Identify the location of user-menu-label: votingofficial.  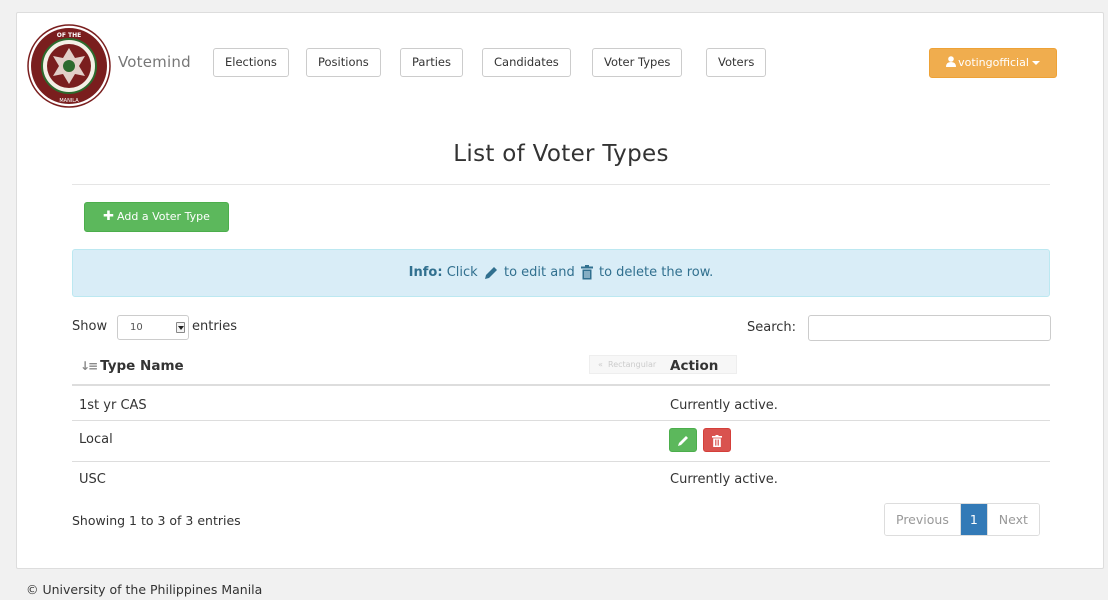
(993, 62).